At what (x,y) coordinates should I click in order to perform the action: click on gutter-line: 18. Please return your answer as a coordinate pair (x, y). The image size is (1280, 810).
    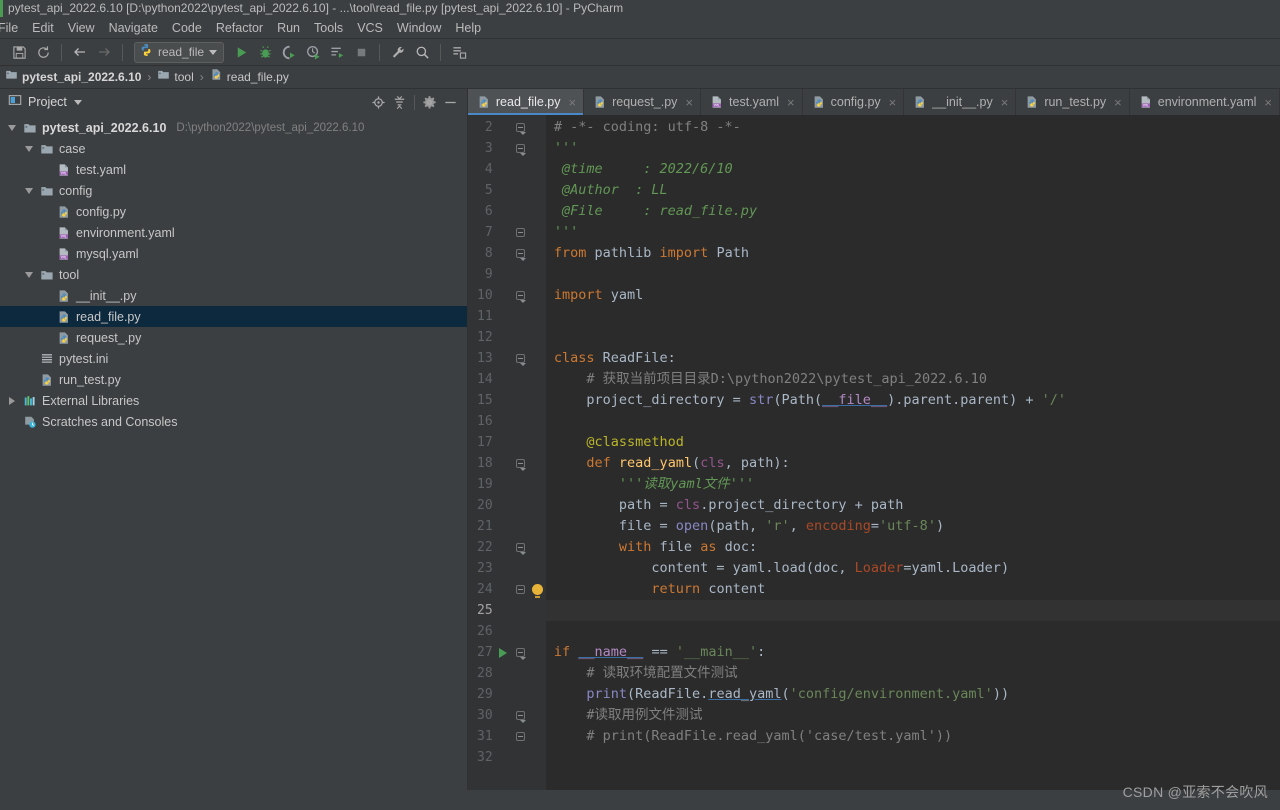
    Looking at the image, I should click on (507, 463).